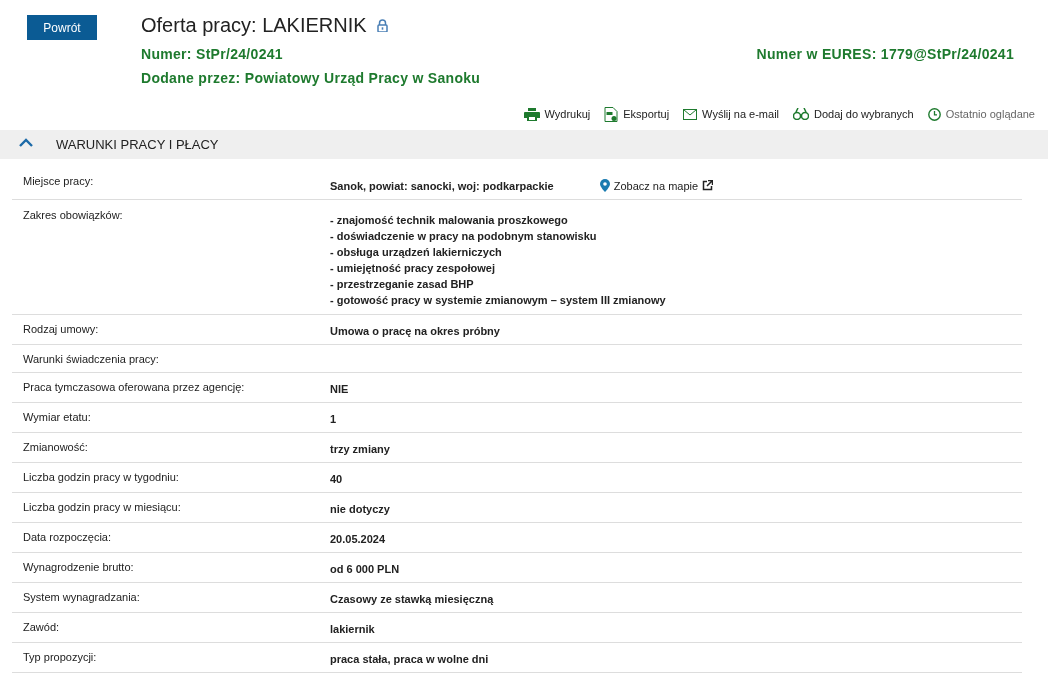 Image resolution: width=1051 pixels, height=675 pixels. I want to click on field-value: - gotowość pracy w systemie zmianowym – system III zmianowy, so click(498, 300).